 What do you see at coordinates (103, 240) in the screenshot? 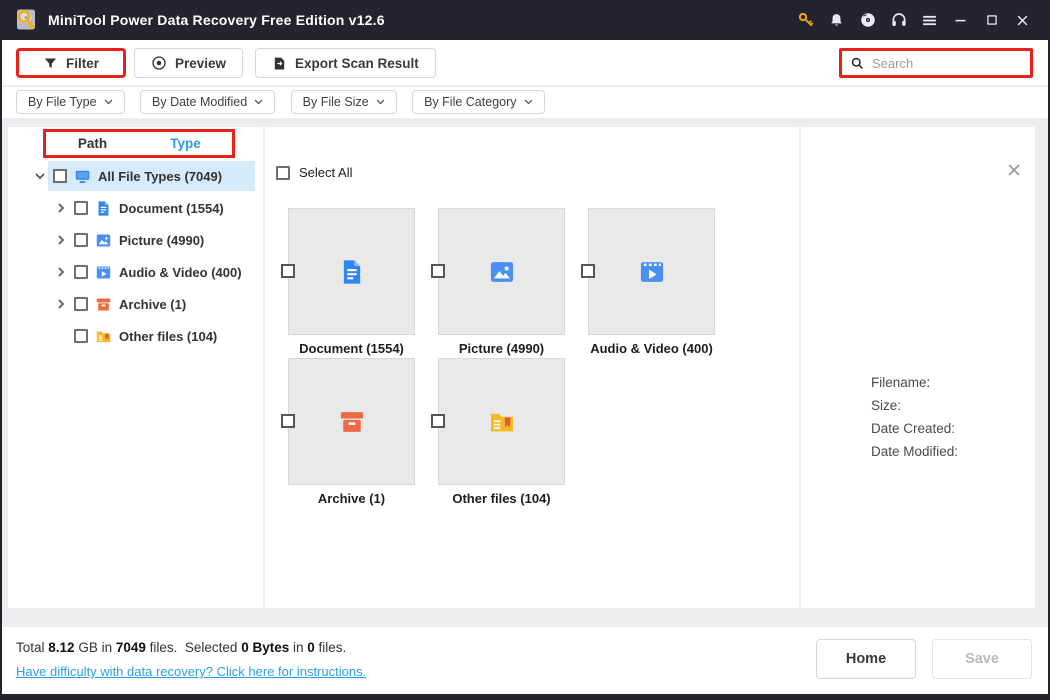
I see `picture-icon` at bounding box center [103, 240].